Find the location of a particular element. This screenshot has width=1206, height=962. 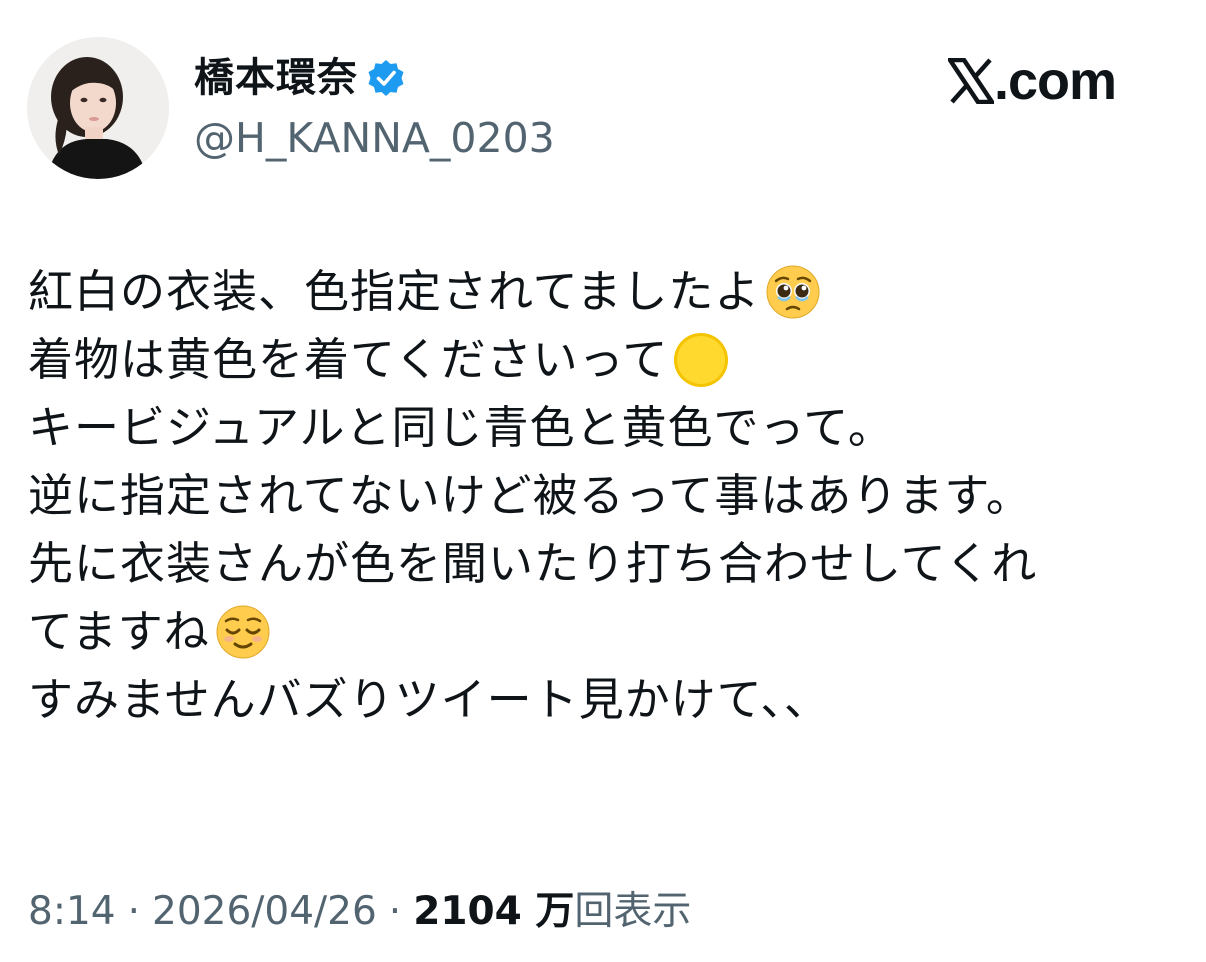

pleading-face-emoji is located at coordinates (793, 292).